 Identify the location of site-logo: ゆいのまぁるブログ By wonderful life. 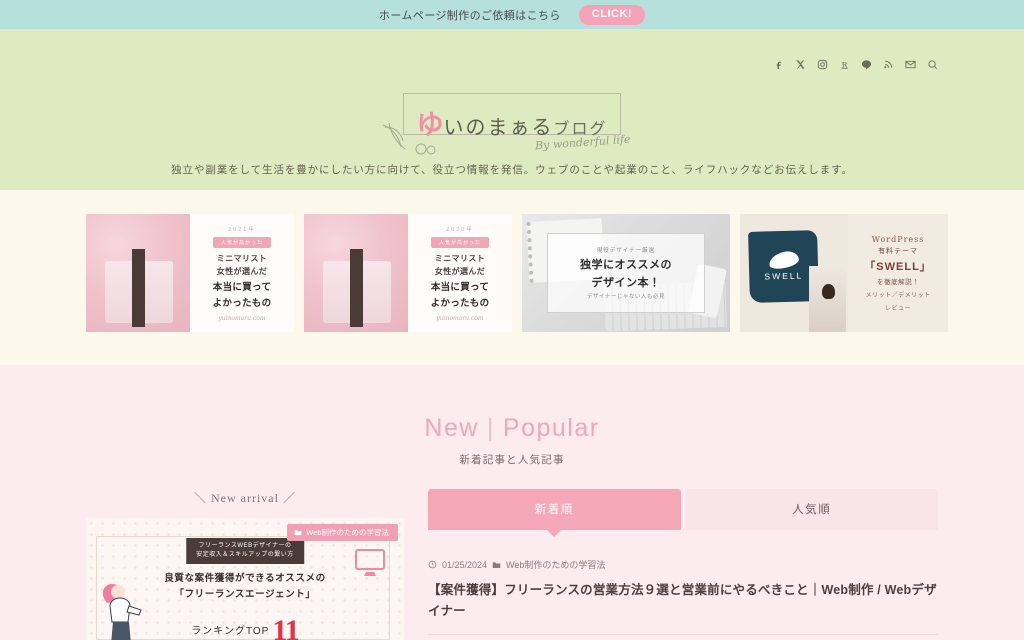
(512, 123).